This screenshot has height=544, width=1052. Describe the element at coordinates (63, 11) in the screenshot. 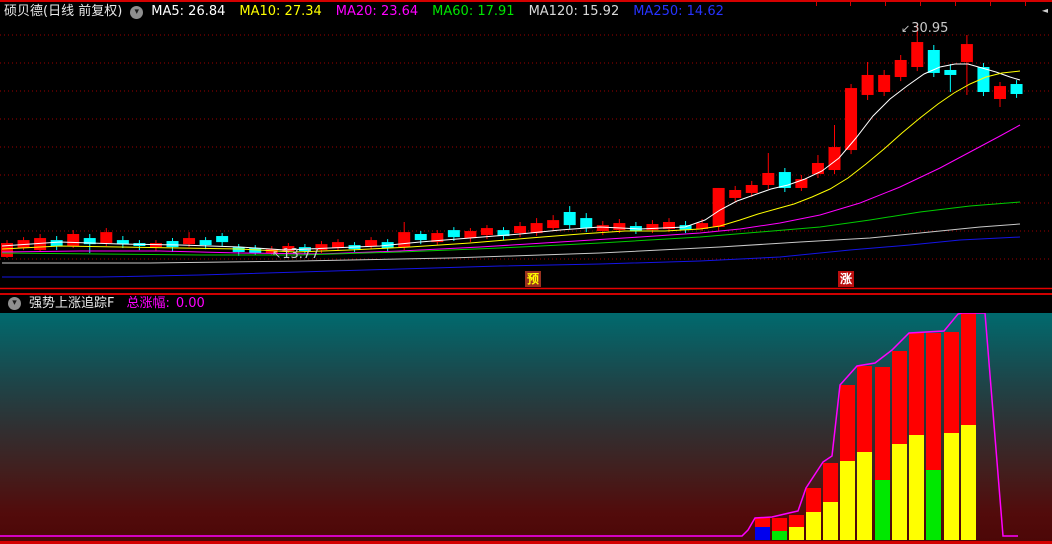

I see `stock-title: 硕贝德(日线 前复权)` at that location.